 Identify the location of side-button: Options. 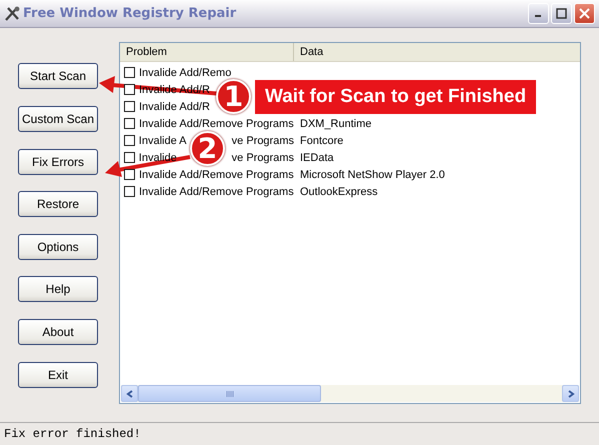
(58, 247).